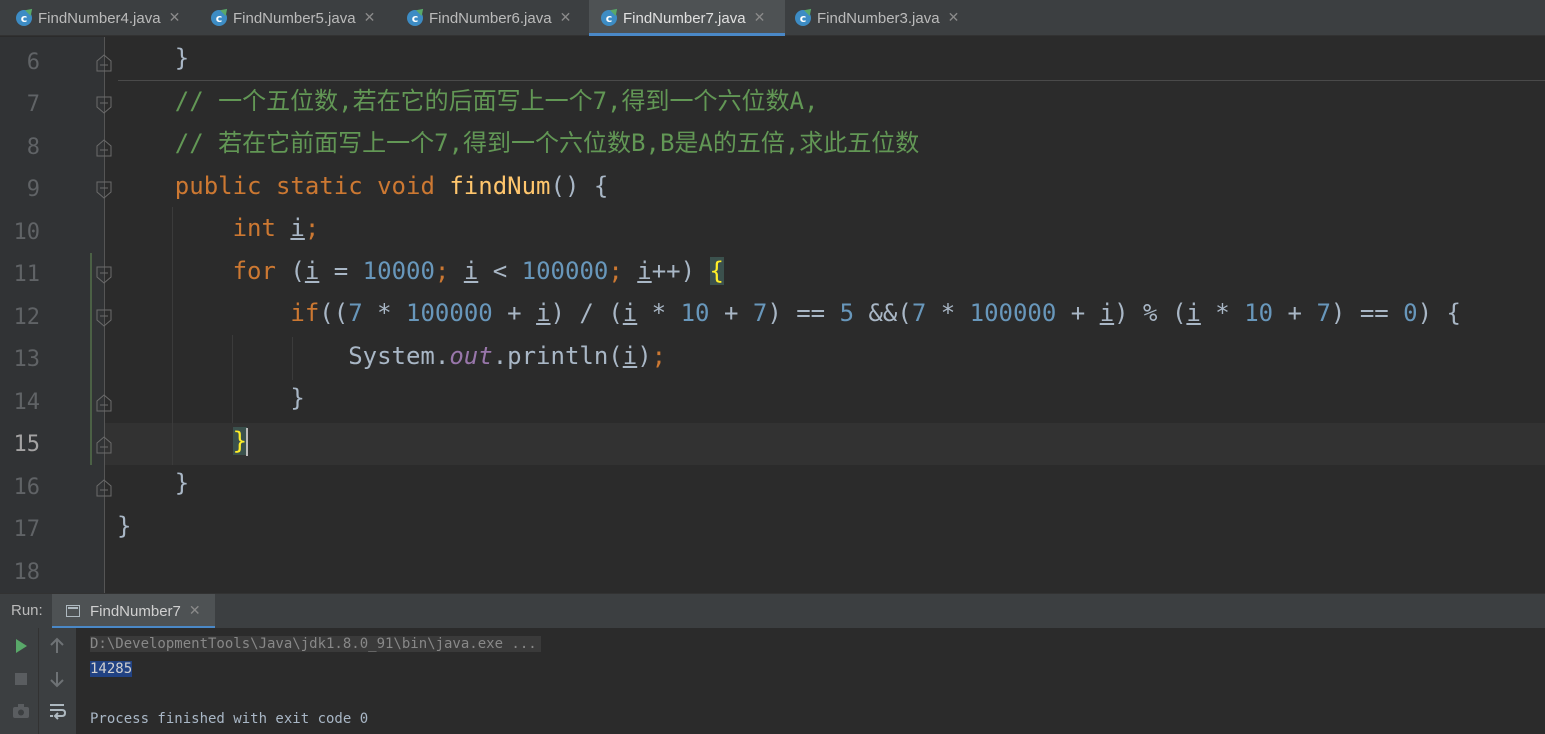 This screenshot has width=1545, height=734. I want to click on tab-label: FindNumber3.java, so click(878, 18).